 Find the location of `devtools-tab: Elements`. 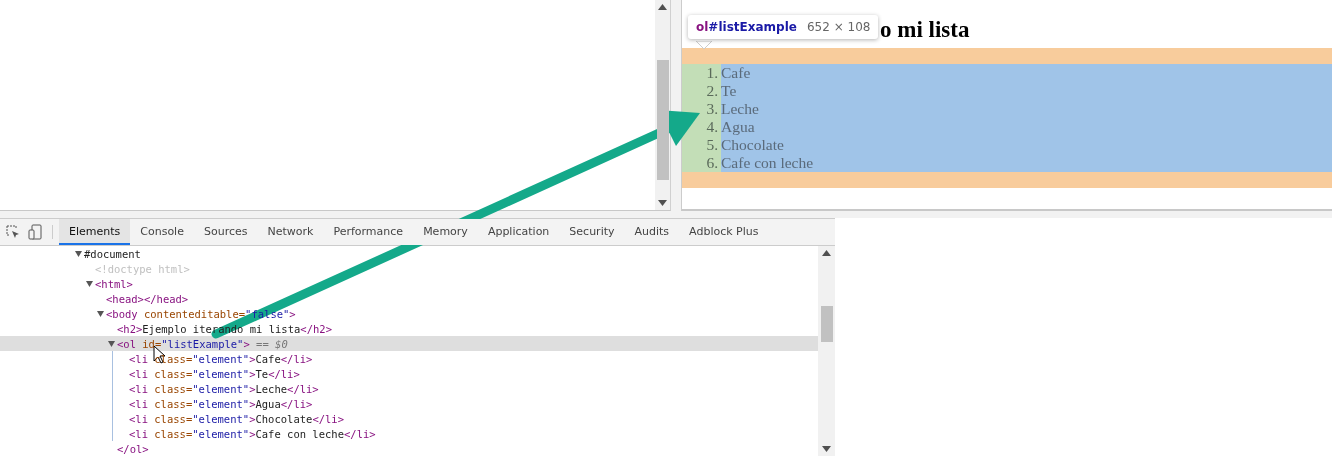

devtools-tab: Elements is located at coordinates (95, 232).